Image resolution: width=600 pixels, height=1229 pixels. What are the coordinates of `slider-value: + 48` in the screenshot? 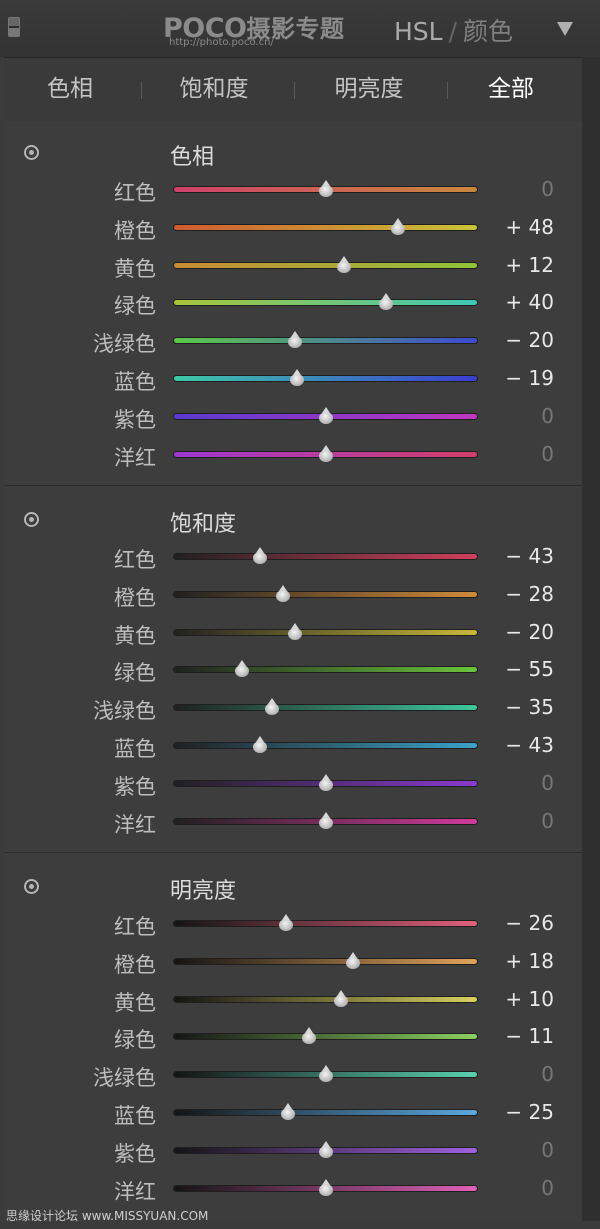 It's located at (529, 227).